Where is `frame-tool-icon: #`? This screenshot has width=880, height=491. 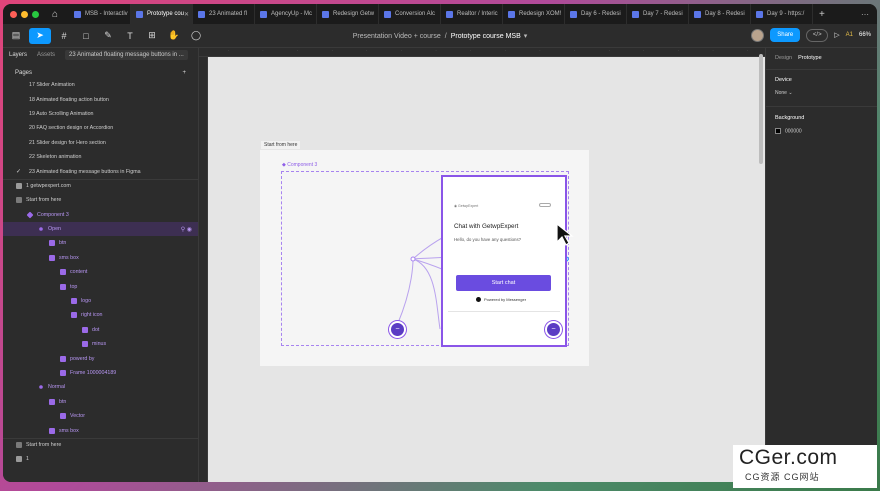
frame-tool-icon: # is located at coordinates (64, 36).